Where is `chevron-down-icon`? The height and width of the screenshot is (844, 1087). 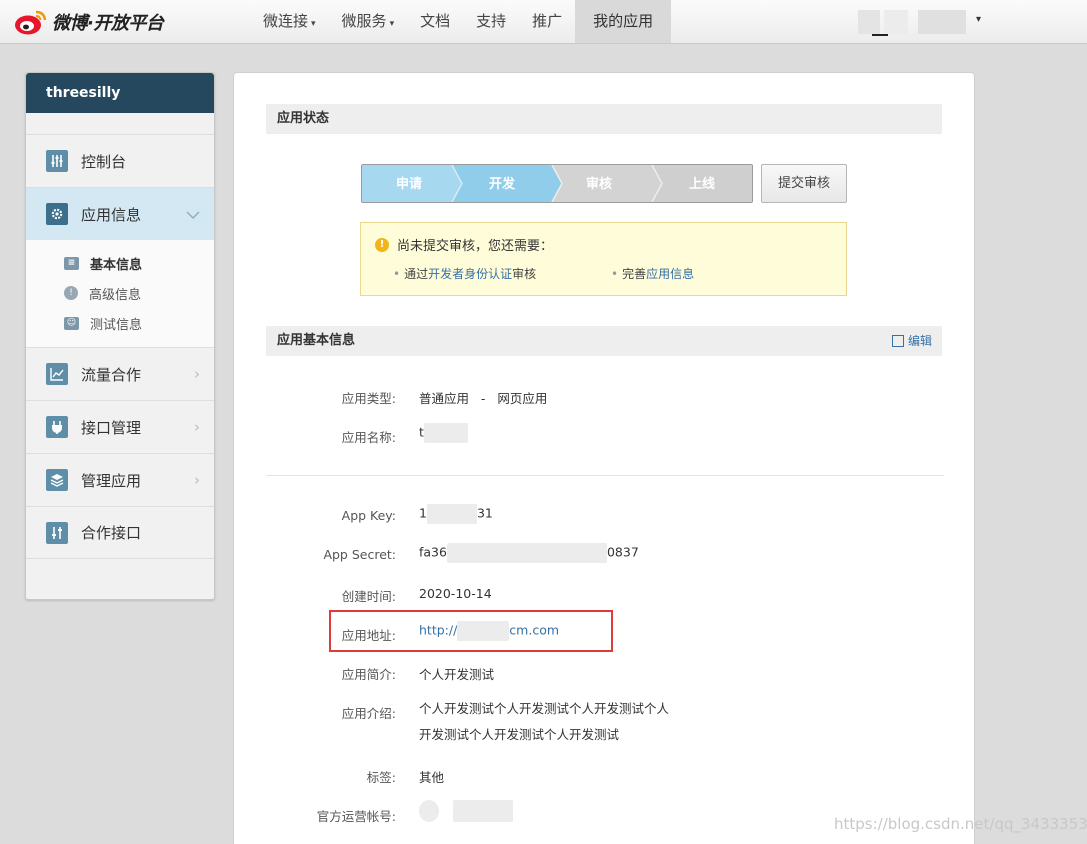 chevron-down-icon is located at coordinates (193, 214).